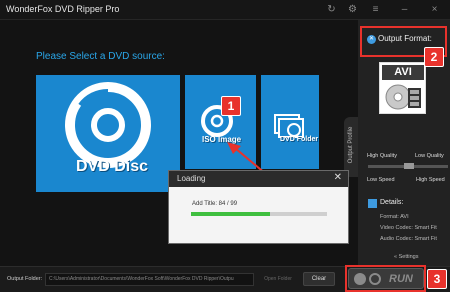 The image size is (450, 292). What do you see at coordinates (100, 56) in the screenshot?
I see `source-prompt: Please Select a DVD source:` at bounding box center [100, 56].